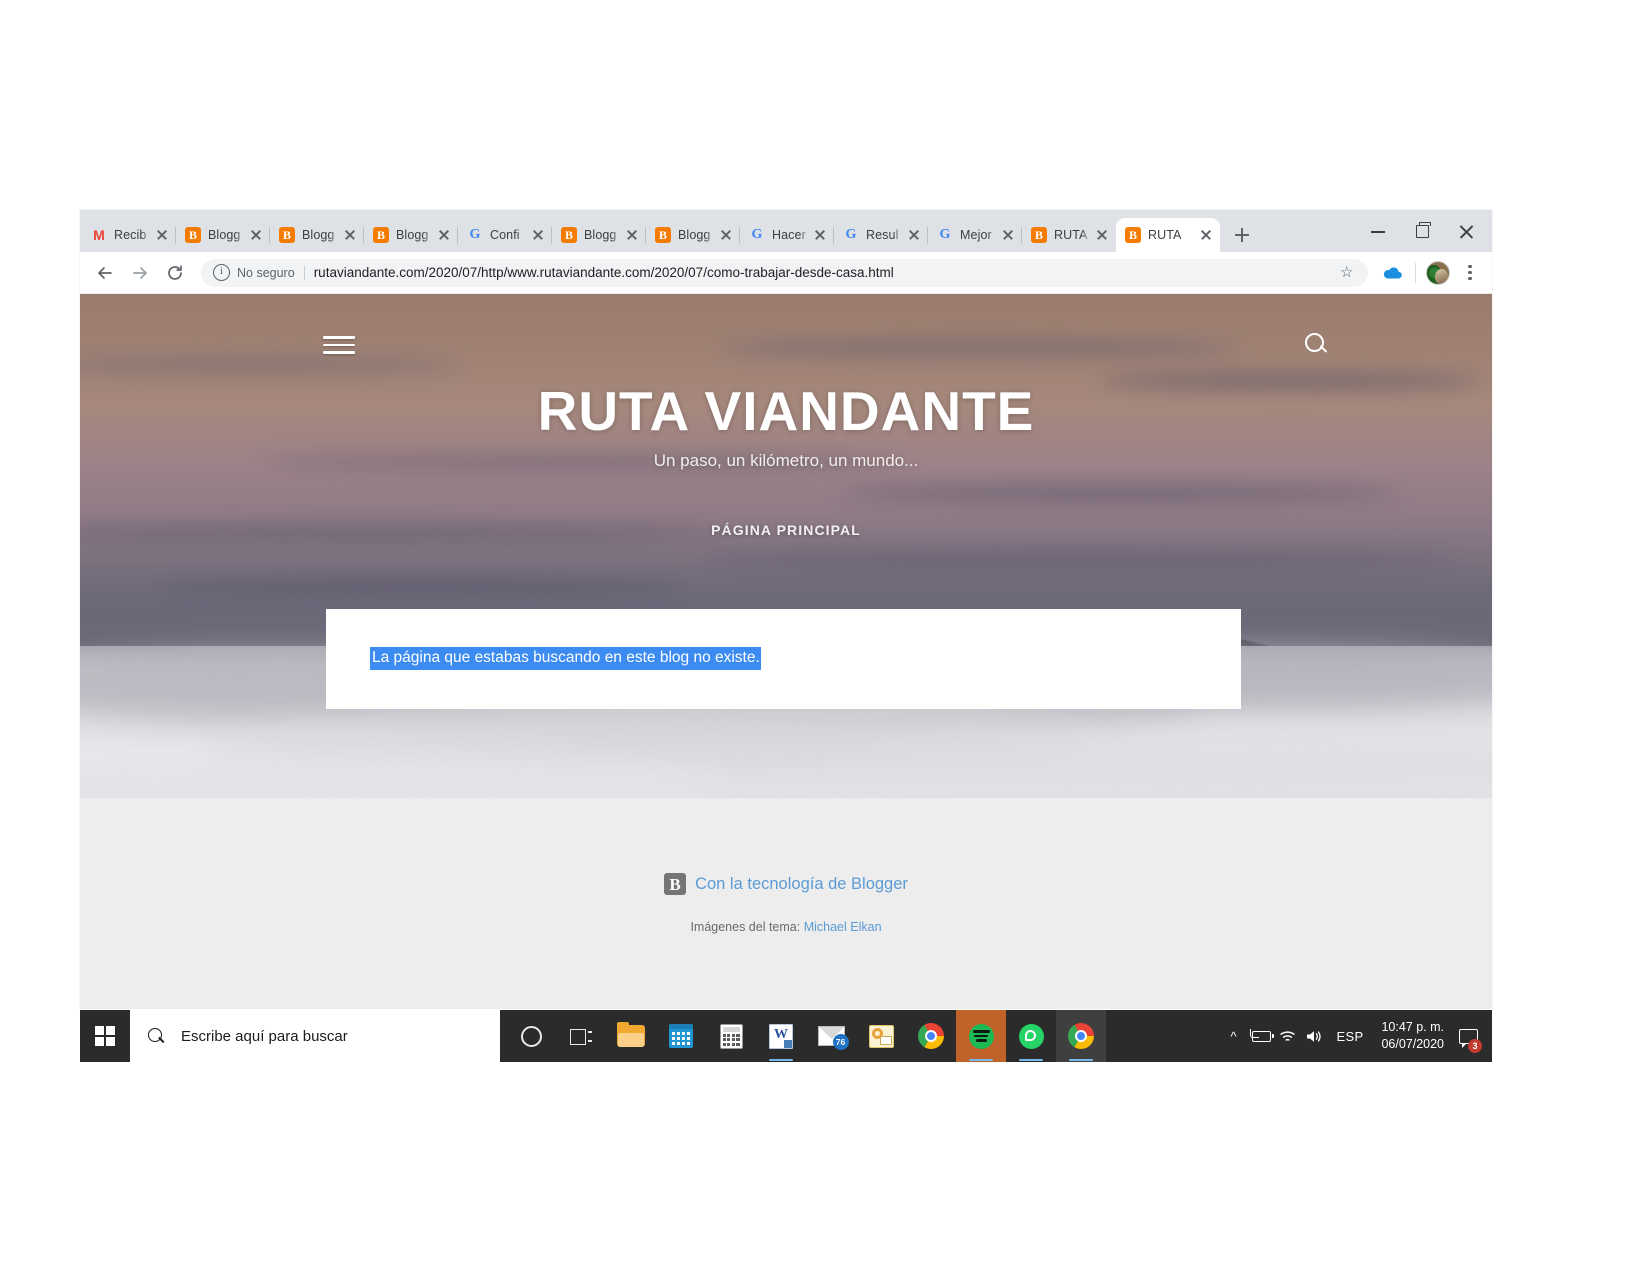  What do you see at coordinates (789, 235) in the screenshot?
I see `tab-title: Hacer` at bounding box center [789, 235].